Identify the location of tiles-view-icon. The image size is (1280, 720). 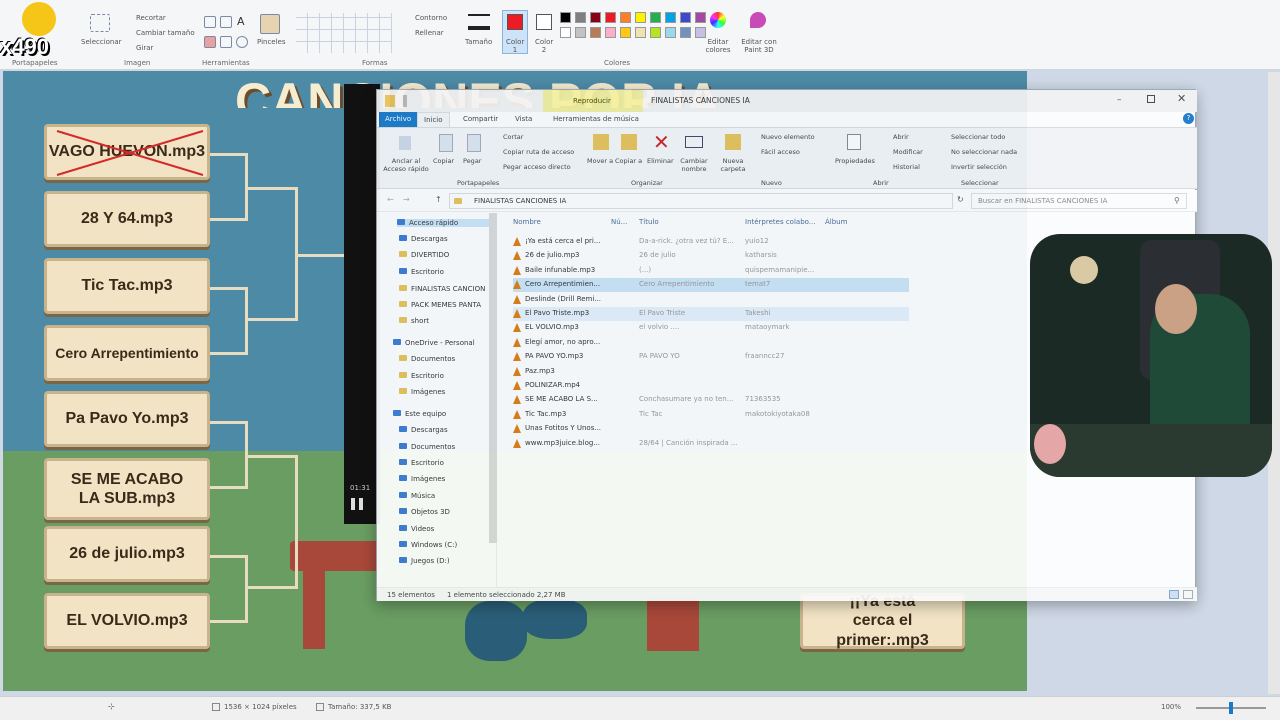
(1188, 594).